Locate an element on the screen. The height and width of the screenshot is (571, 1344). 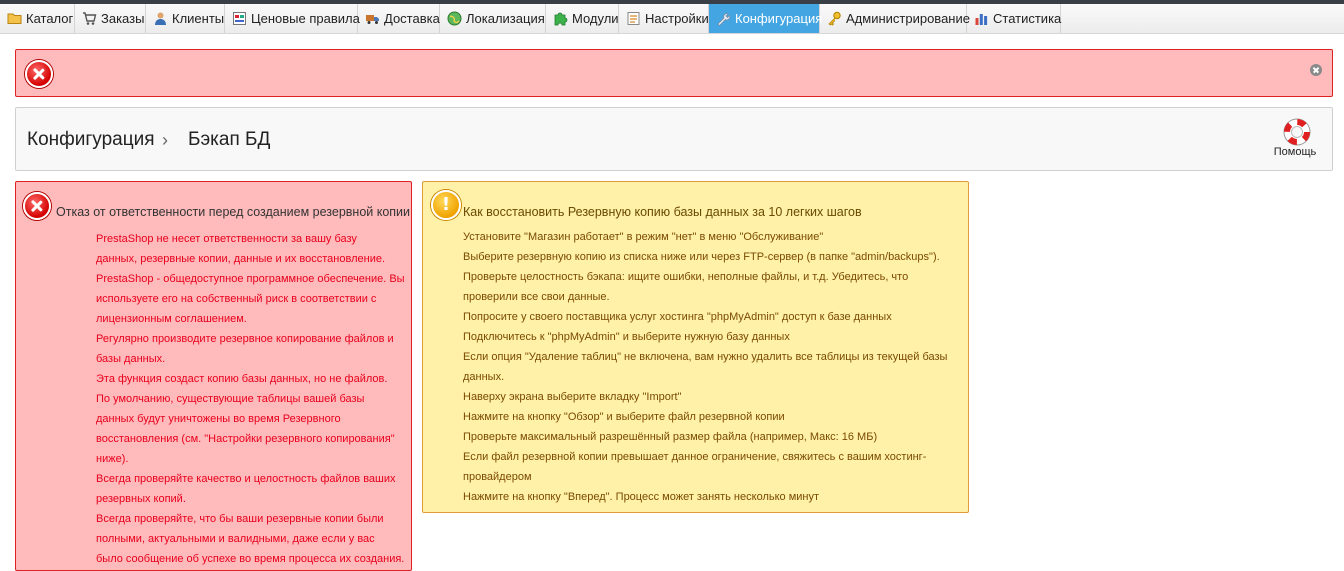
tab-catalog: Каталог is located at coordinates (37, 18).